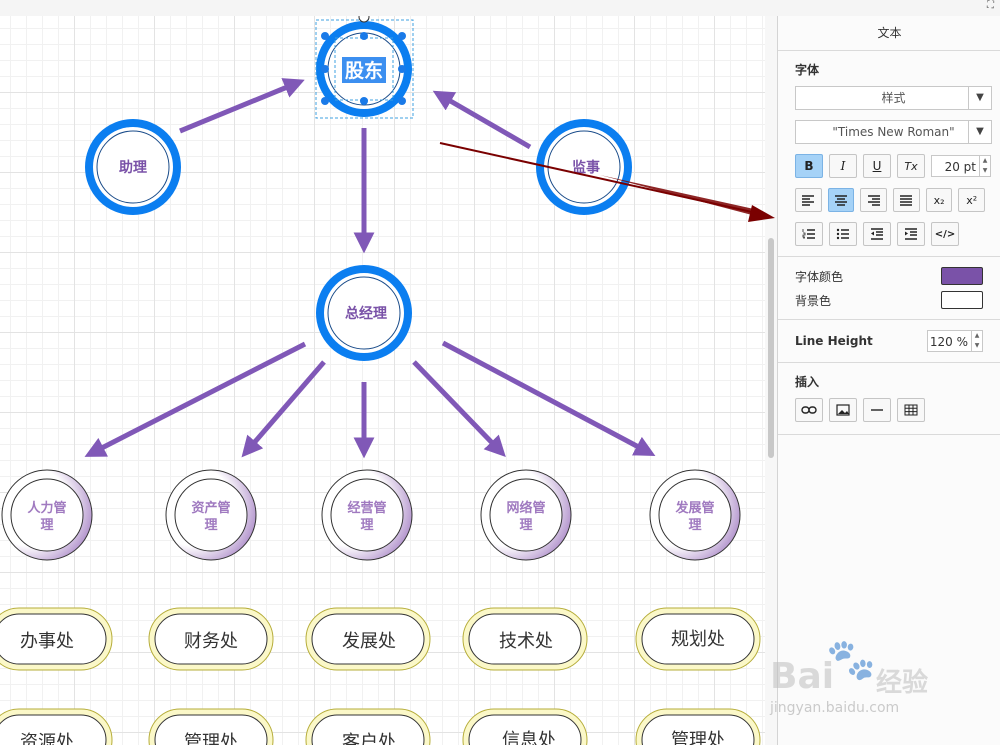 The width and height of the screenshot is (1000, 745). What do you see at coordinates (364, 67) in the screenshot?
I see `node-shareholder: 股东` at bounding box center [364, 67].